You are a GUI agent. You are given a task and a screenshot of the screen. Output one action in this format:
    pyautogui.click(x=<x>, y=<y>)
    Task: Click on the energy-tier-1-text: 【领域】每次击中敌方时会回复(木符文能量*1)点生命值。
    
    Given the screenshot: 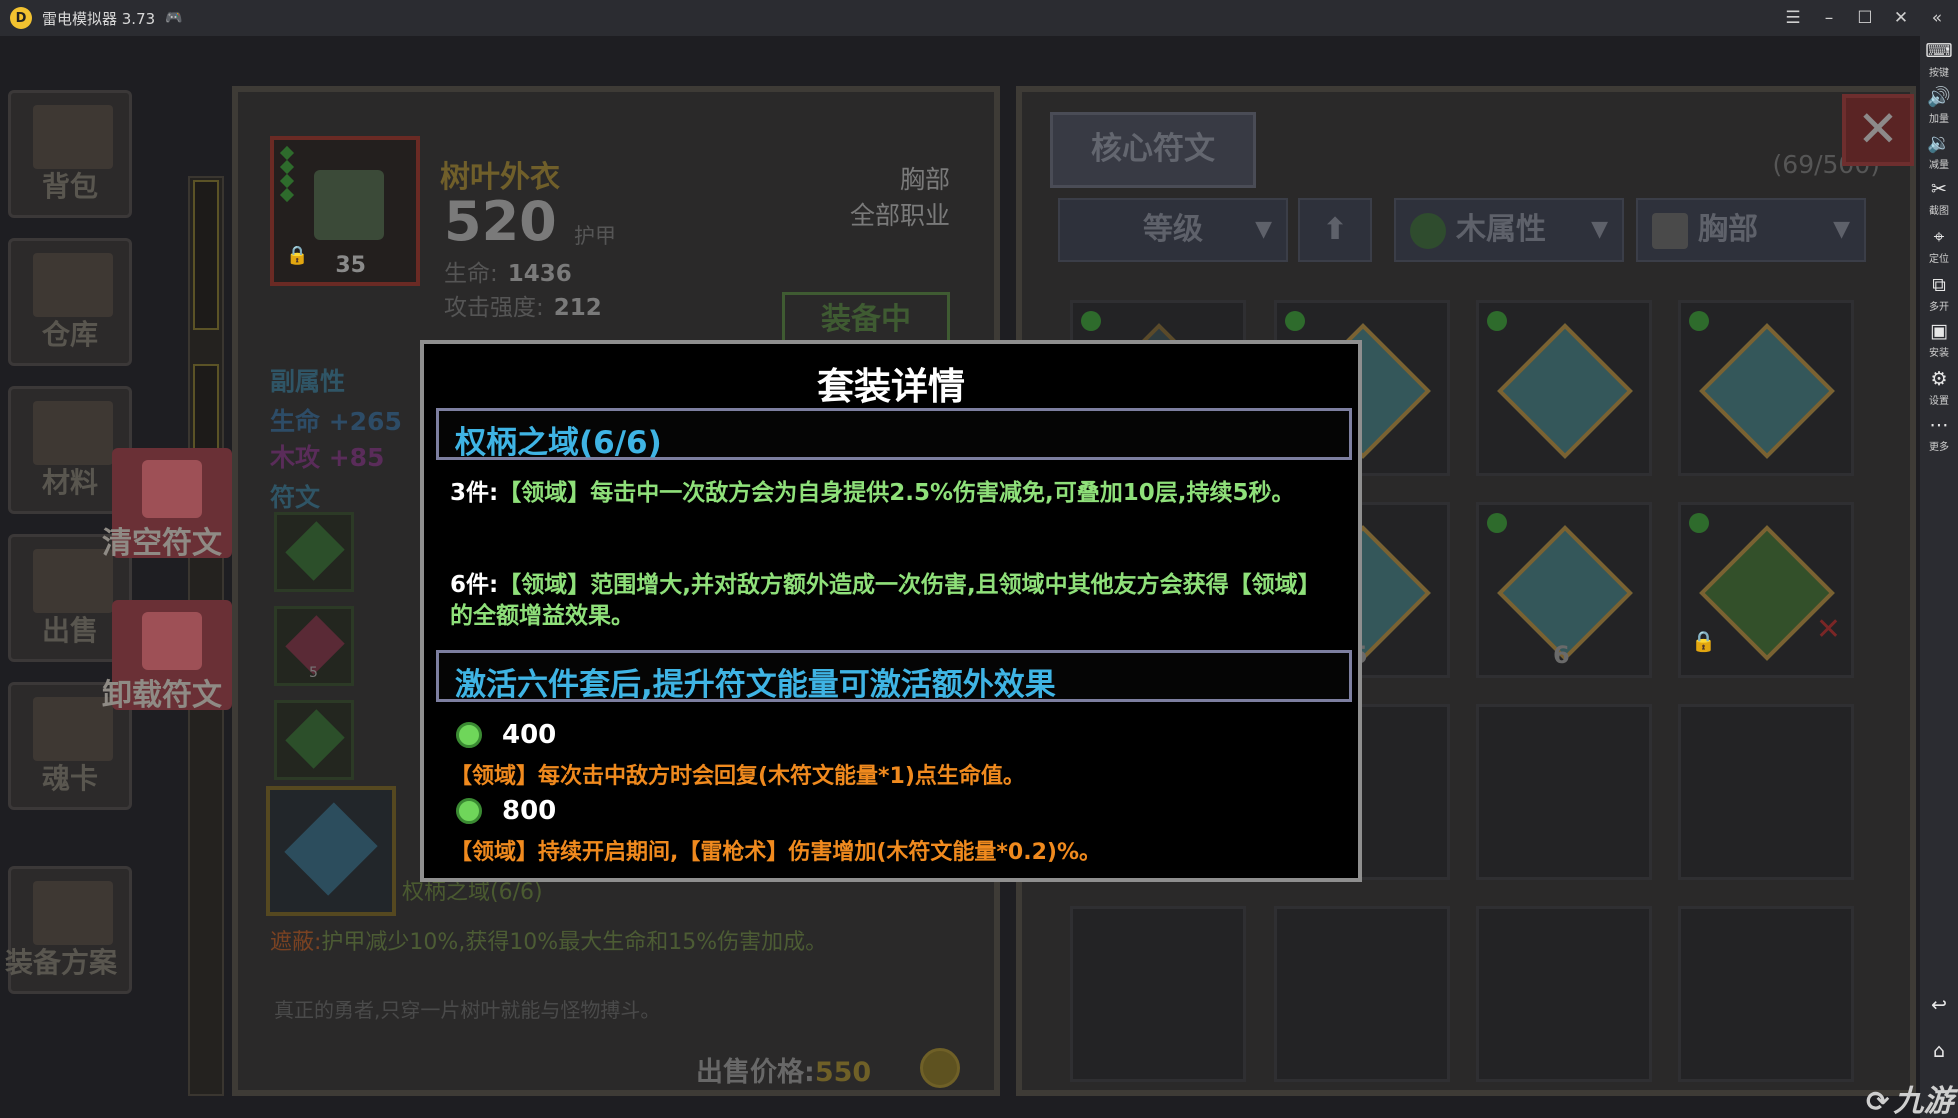 What is the action you would take?
    pyautogui.click(x=737, y=776)
    